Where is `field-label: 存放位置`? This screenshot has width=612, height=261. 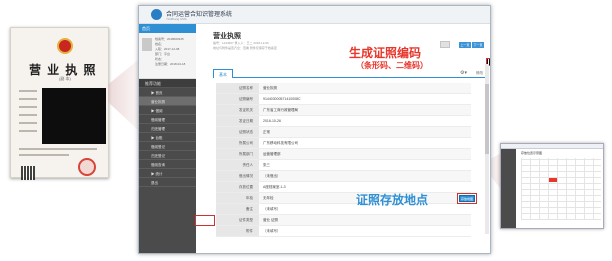
field-label: 存放位置 is located at coordinates (237, 187).